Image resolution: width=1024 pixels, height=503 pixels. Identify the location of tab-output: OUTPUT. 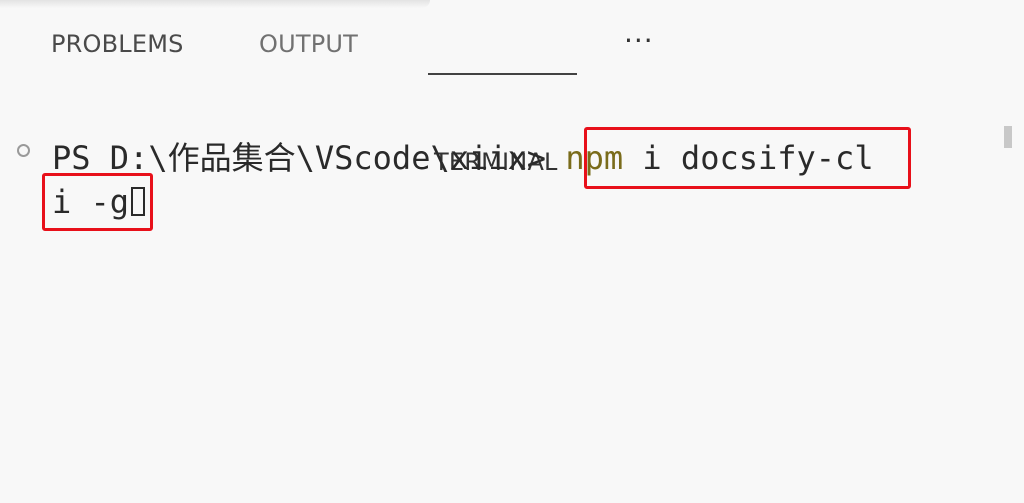
(308, 44).